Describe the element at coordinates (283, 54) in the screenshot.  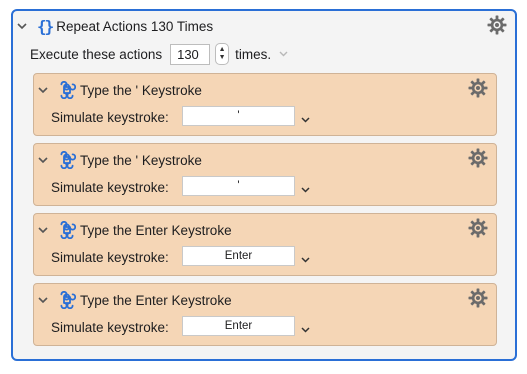
I see `options-chevron-icon` at that location.